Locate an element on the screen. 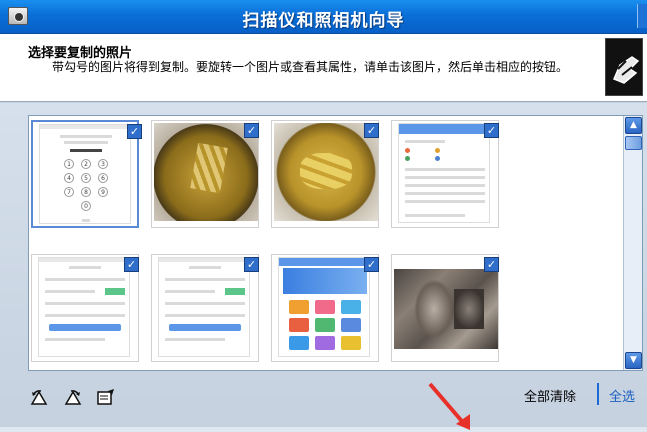 The height and width of the screenshot is (432, 647). scroll-up-button: ▲ is located at coordinates (633, 125).